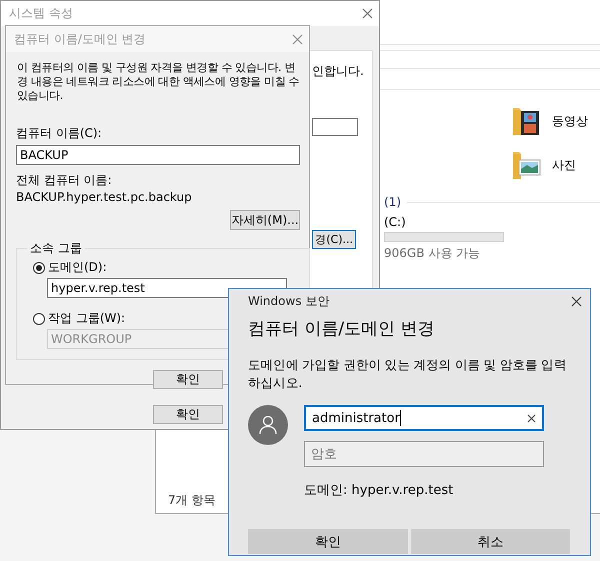 The image size is (600, 561). What do you see at coordinates (338, 71) in the screenshot?
I see `description-text: 인합니다.` at bounding box center [338, 71].